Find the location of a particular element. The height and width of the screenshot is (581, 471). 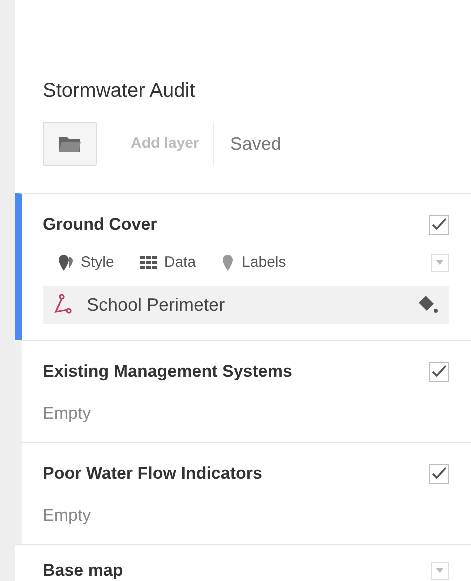

layer-name: Poor Water Flow Indicators is located at coordinates (152, 473).